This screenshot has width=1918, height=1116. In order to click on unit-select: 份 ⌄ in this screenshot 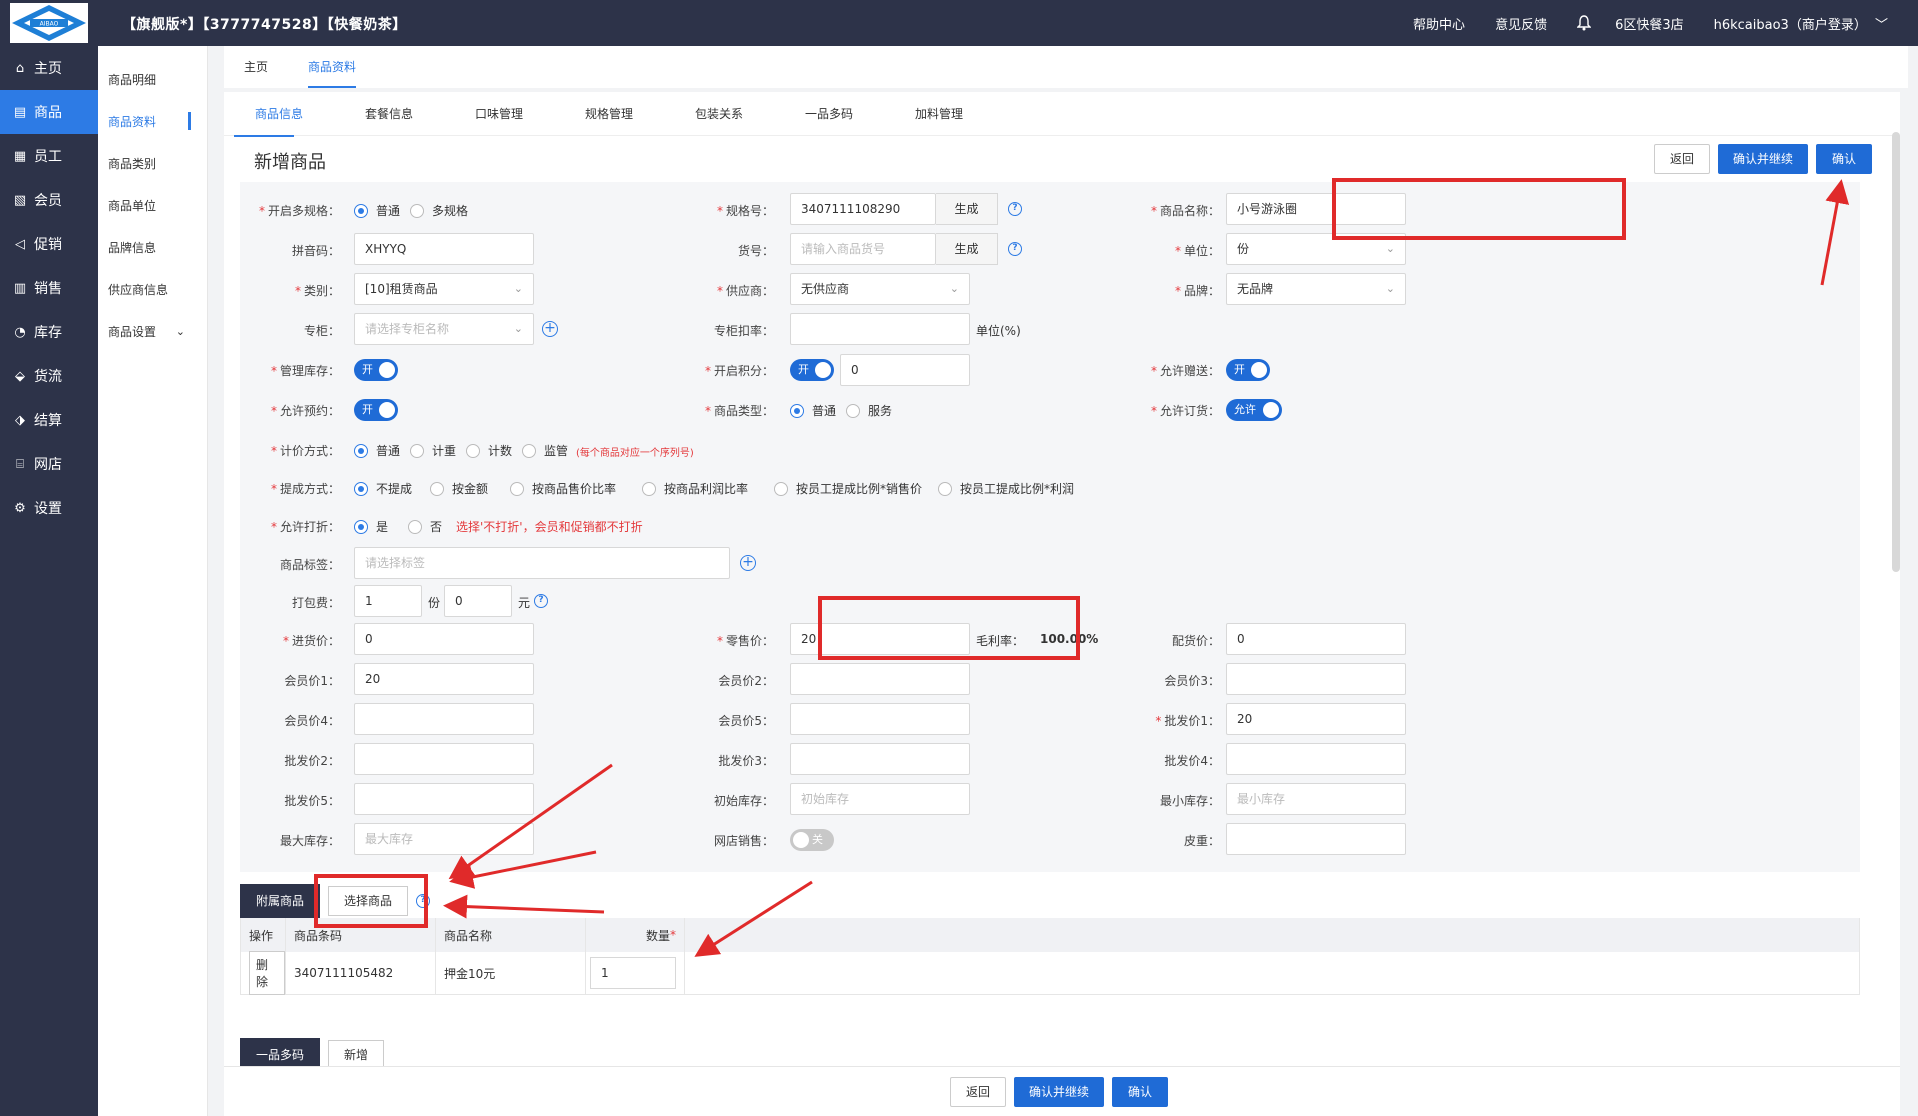, I will do `click(1316, 249)`.